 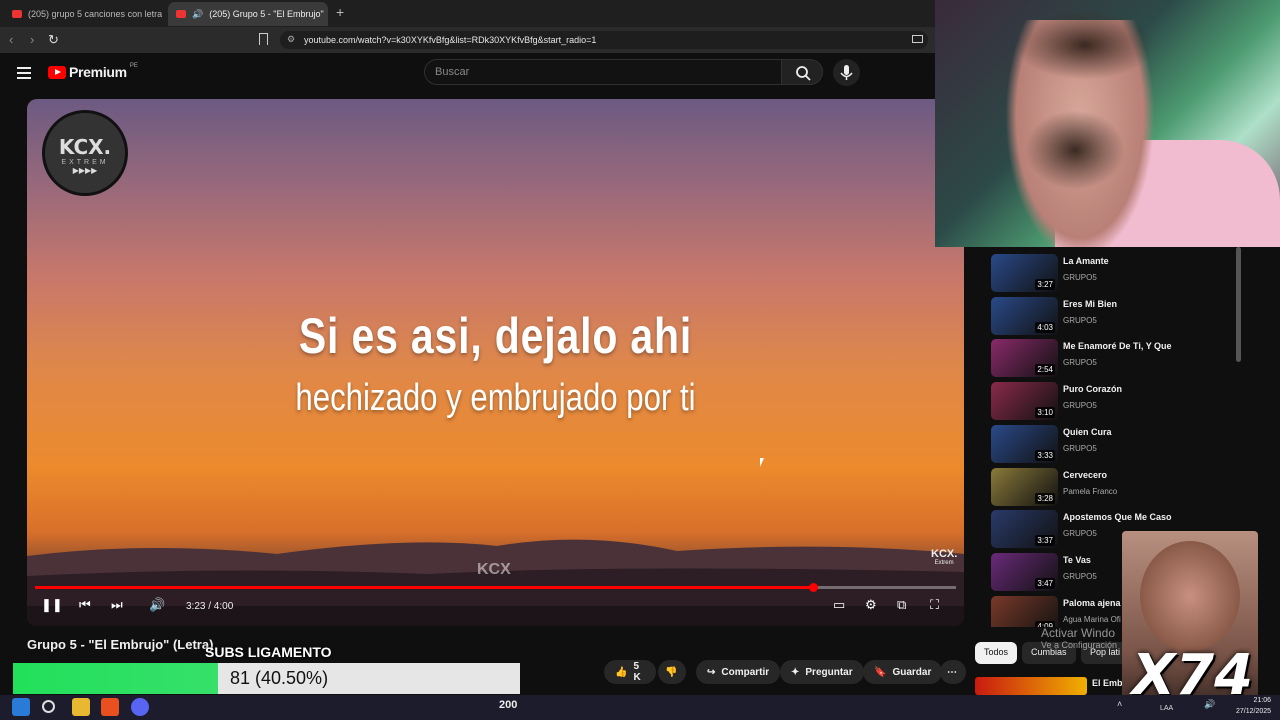 What do you see at coordinates (1024, 486) in the screenshot?
I see `video-thumbnail: 3:28` at bounding box center [1024, 486].